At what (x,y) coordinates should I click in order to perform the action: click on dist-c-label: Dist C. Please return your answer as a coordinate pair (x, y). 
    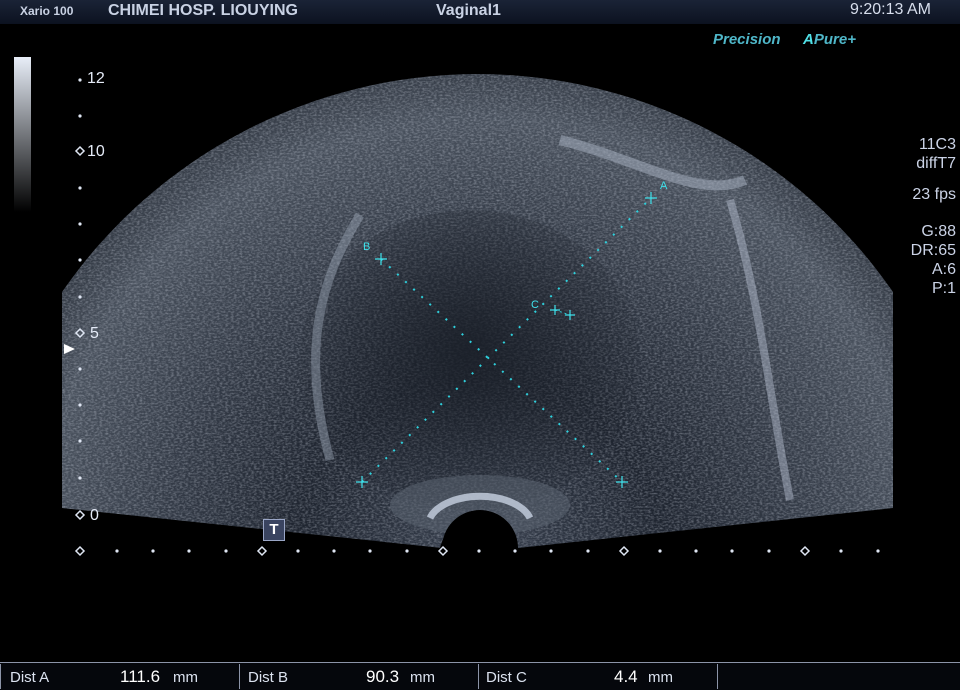
    Looking at the image, I should click on (506, 677).